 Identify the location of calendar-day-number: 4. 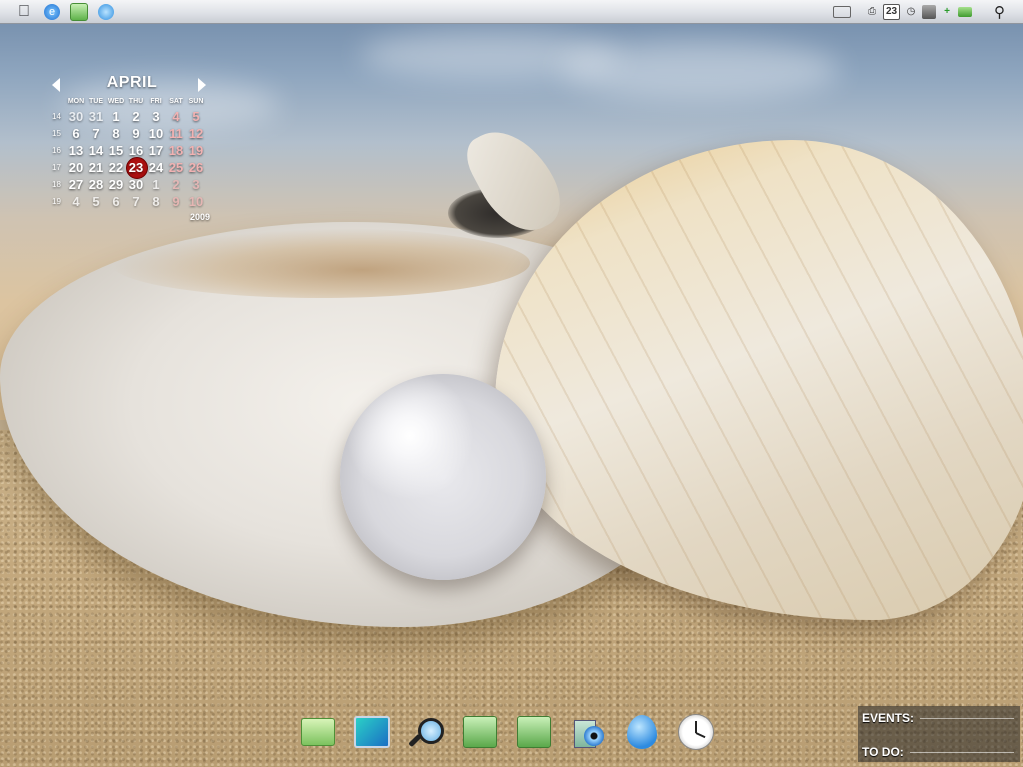
(76, 201).